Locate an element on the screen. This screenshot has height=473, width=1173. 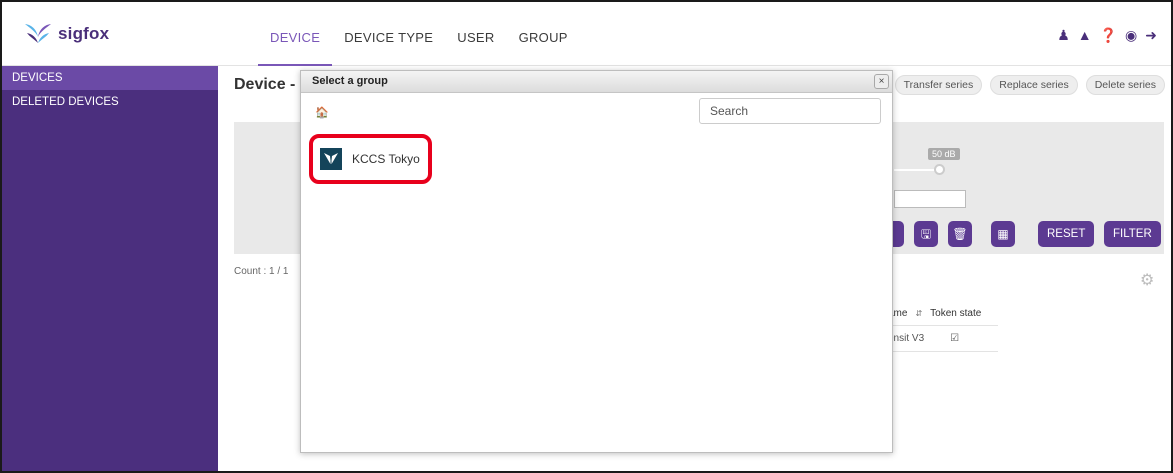
column-header-token-state: Token state is located at coordinates (955, 313).